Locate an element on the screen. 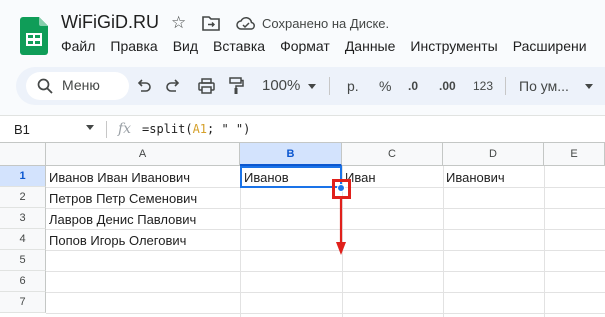 This screenshot has width=605, height=317. cell-a2: Петров Петр Семенович is located at coordinates (143, 198).